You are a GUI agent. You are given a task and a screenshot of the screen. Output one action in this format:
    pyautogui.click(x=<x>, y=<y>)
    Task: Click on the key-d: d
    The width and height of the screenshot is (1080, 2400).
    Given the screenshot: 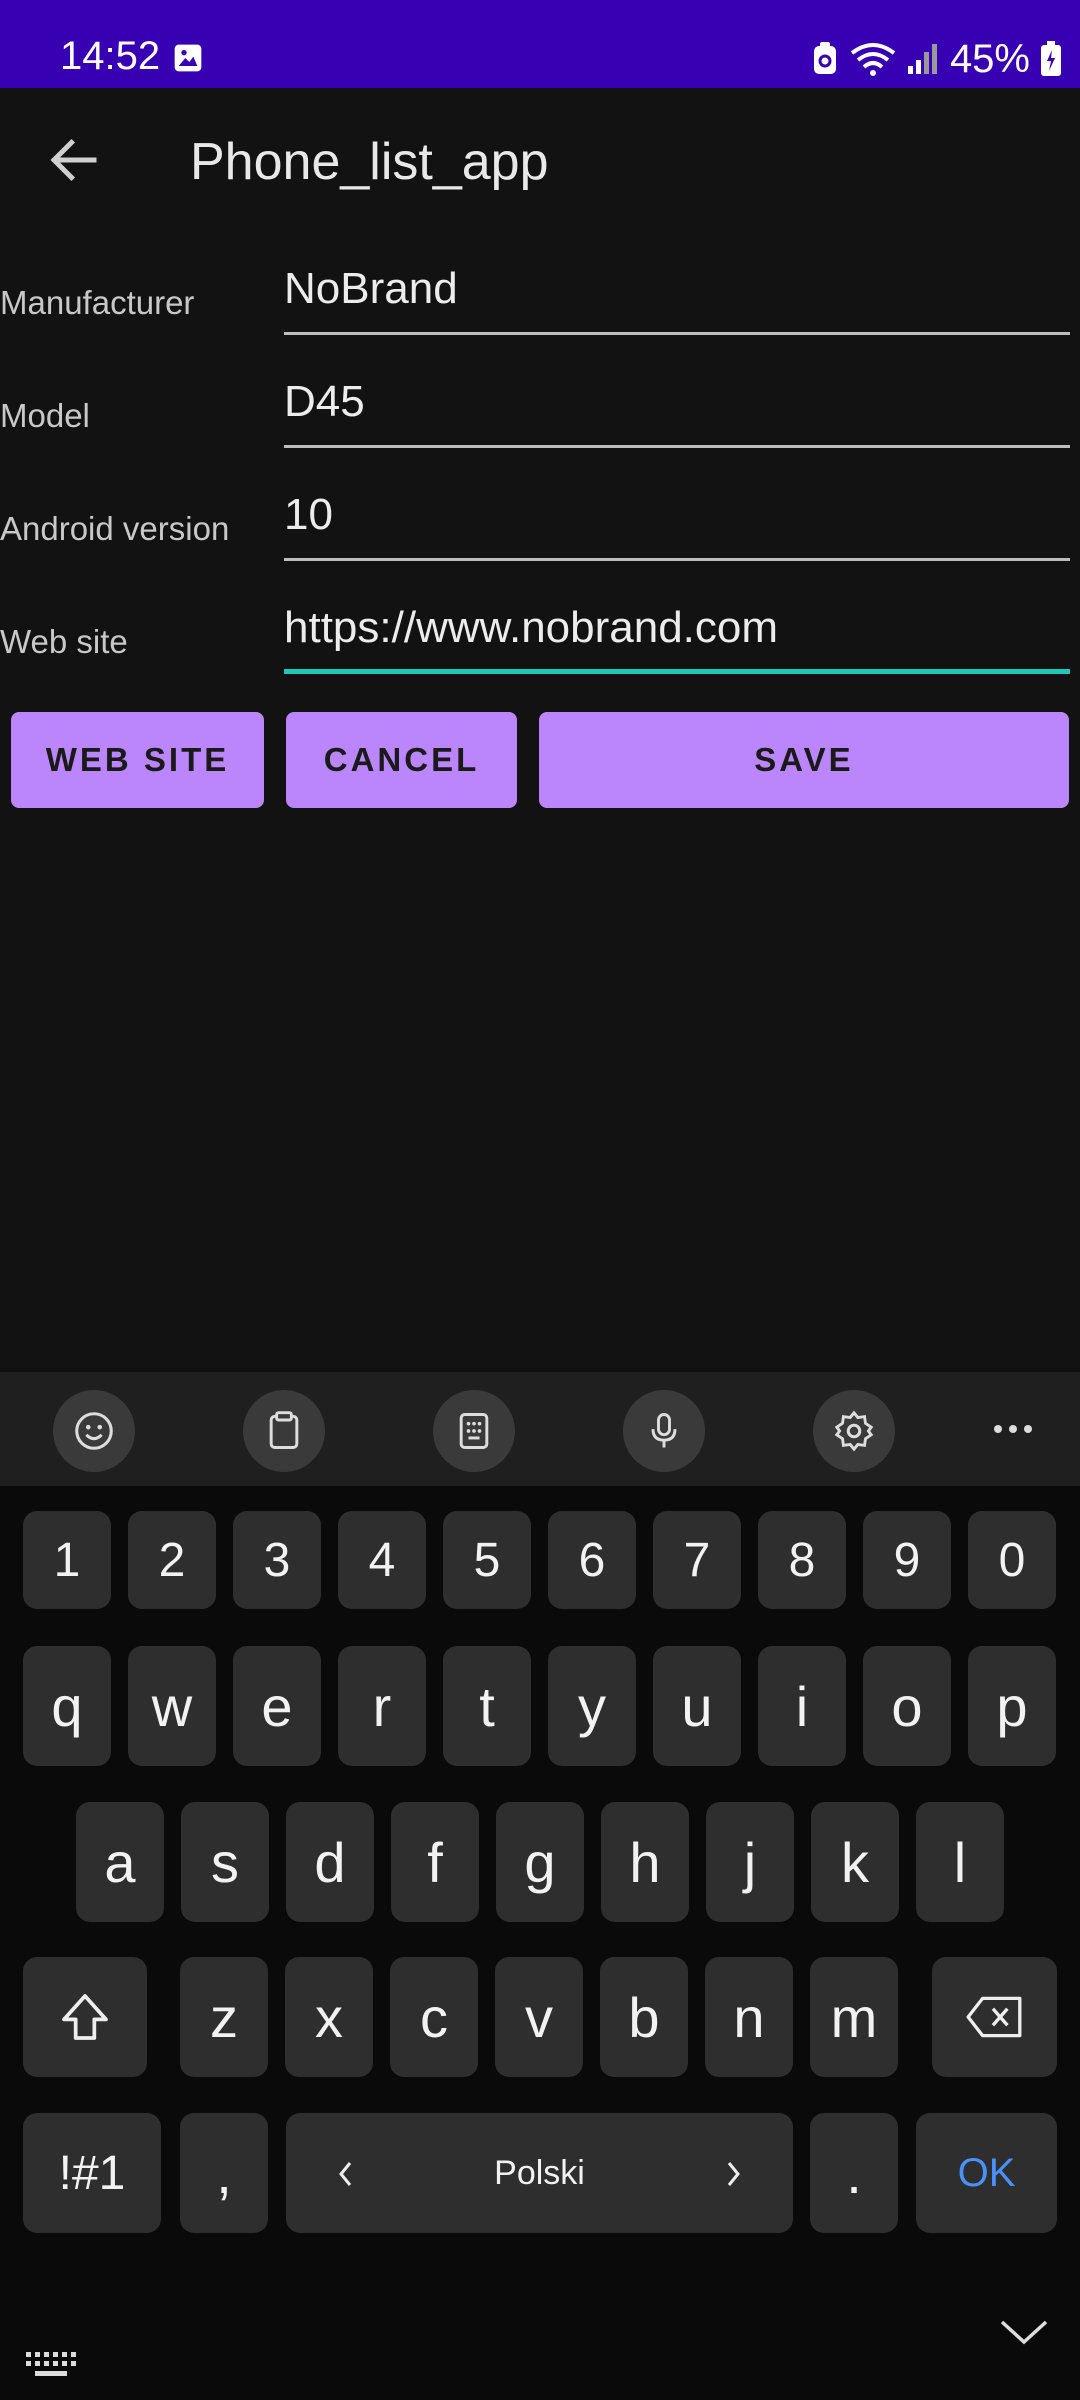 What is the action you would take?
    pyautogui.click(x=330, y=1862)
    